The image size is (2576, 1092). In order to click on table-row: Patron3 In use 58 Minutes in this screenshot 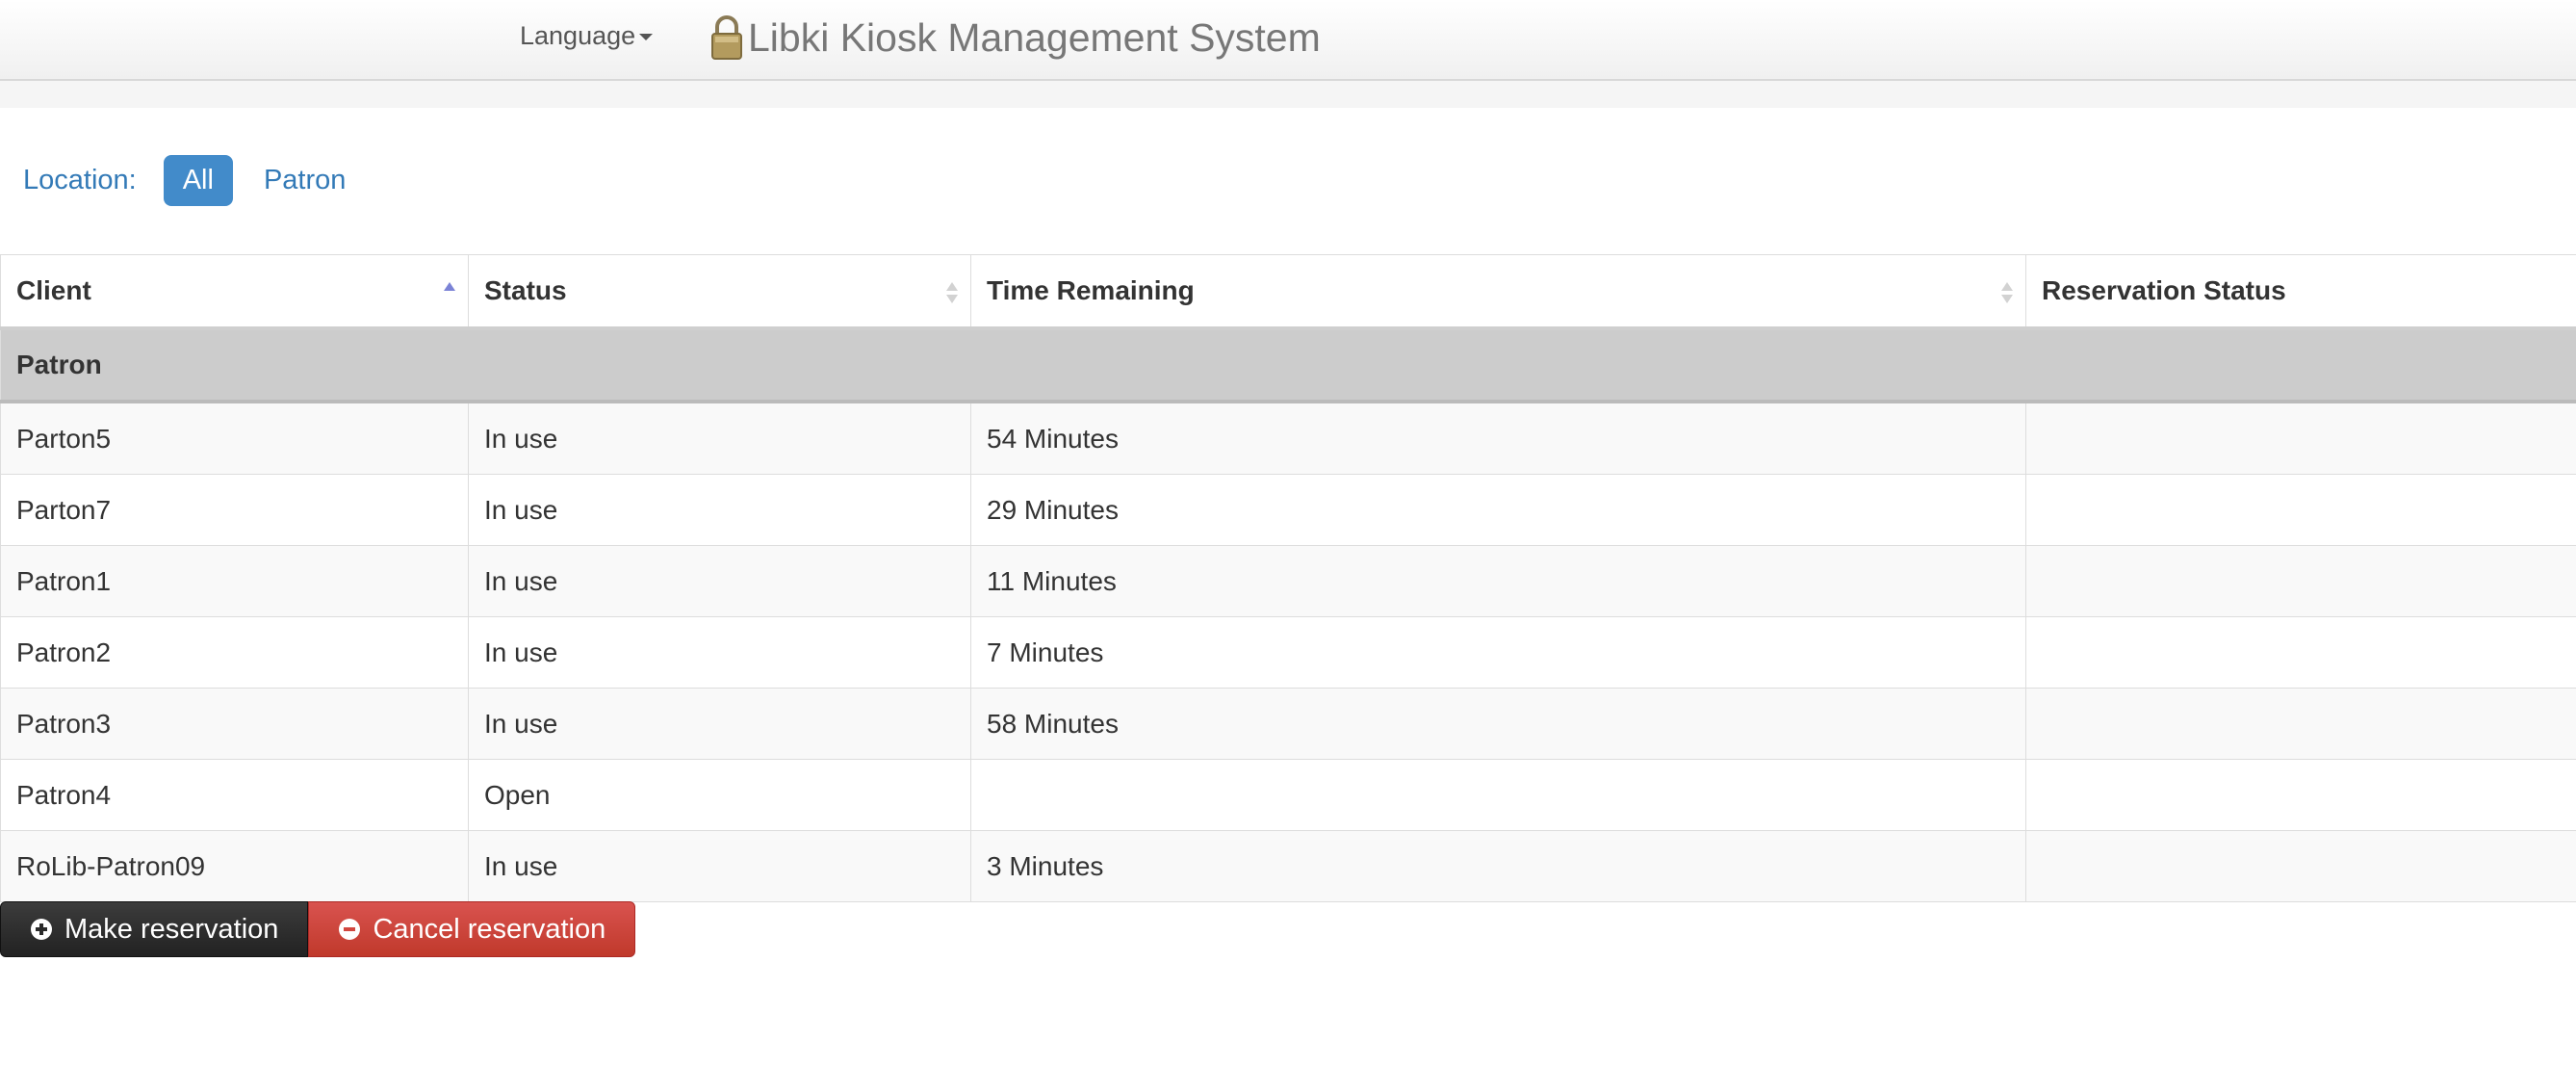, I will do `click(1288, 724)`.